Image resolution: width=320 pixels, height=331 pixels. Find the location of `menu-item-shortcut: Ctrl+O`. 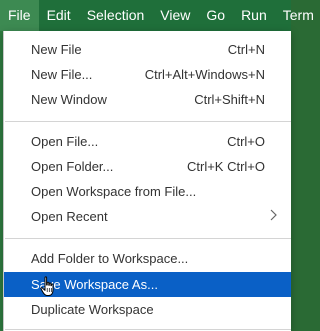

menu-item-shortcut: Ctrl+O is located at coordinates (246, 141).